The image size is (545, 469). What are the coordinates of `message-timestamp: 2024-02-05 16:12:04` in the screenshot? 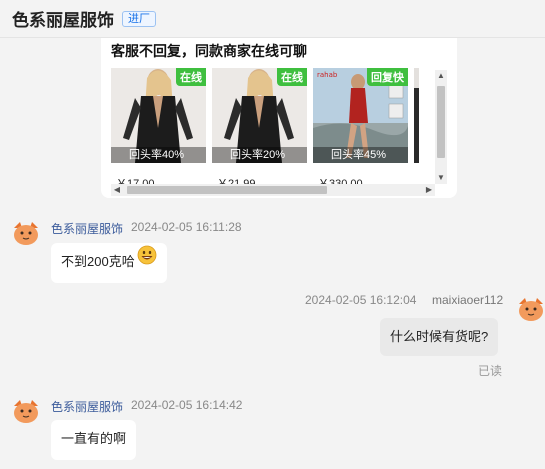 It's located at (361, 300).